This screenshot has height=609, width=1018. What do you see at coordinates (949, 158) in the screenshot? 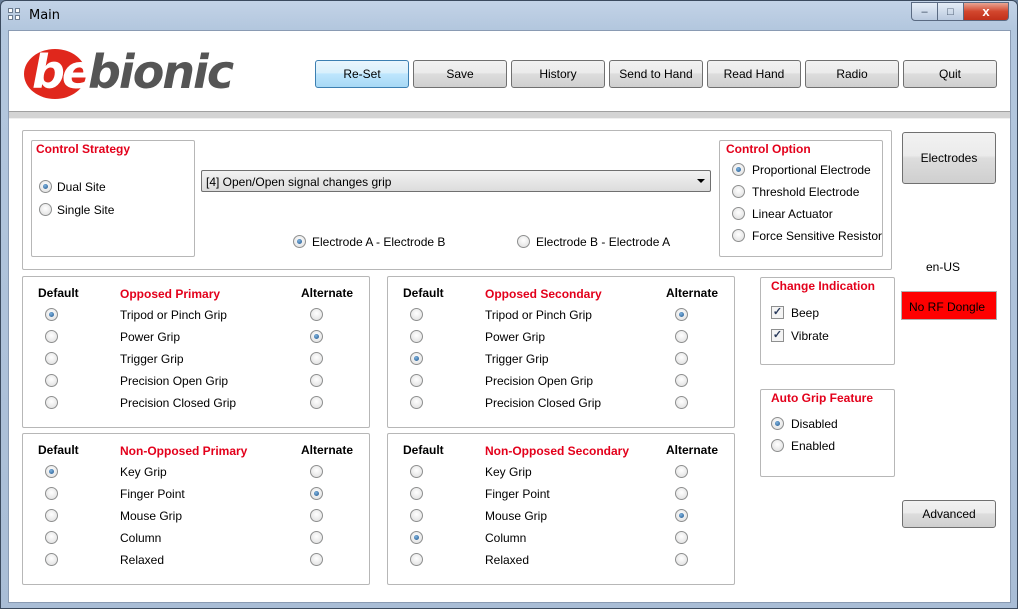
I see `electrodes-button: Electrodes` at bounding box center [949, 158].